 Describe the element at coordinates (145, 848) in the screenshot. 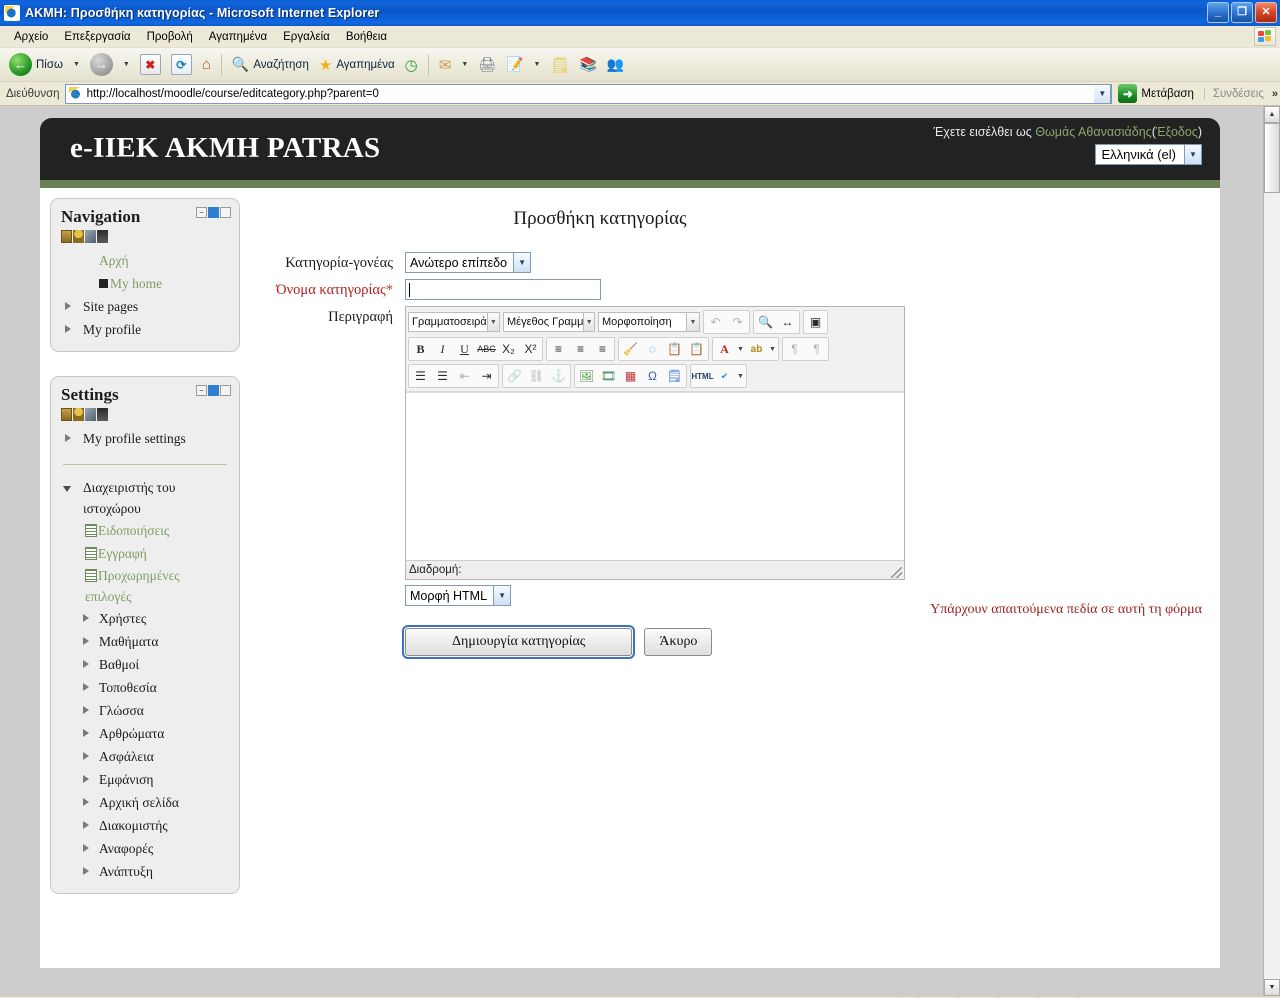

I see `sidebar-item-reports: Αναφορές` at that location.